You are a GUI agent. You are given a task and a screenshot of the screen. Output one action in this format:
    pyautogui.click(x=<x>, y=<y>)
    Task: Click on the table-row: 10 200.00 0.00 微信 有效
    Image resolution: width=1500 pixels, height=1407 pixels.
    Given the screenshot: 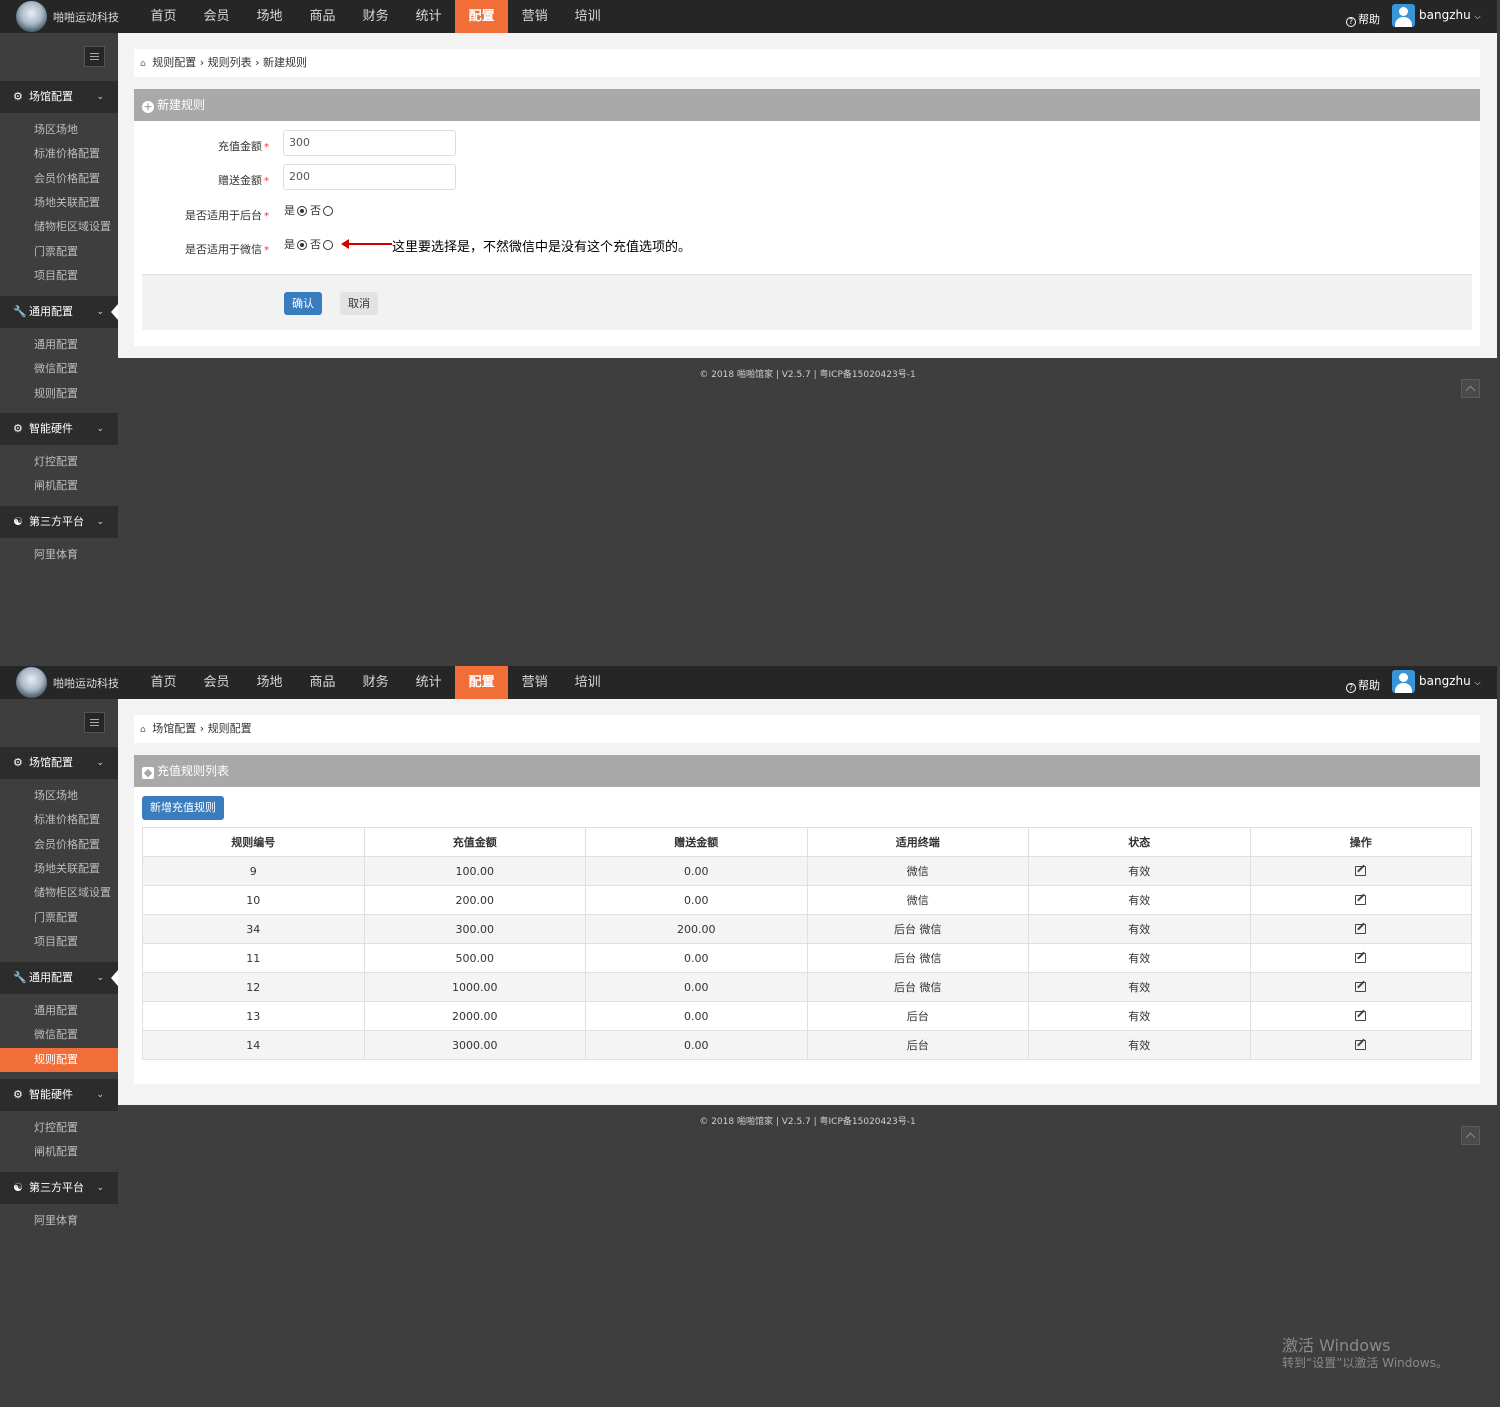 What is the action you would take?
    pyautogui.click(x=807, y=900)
    